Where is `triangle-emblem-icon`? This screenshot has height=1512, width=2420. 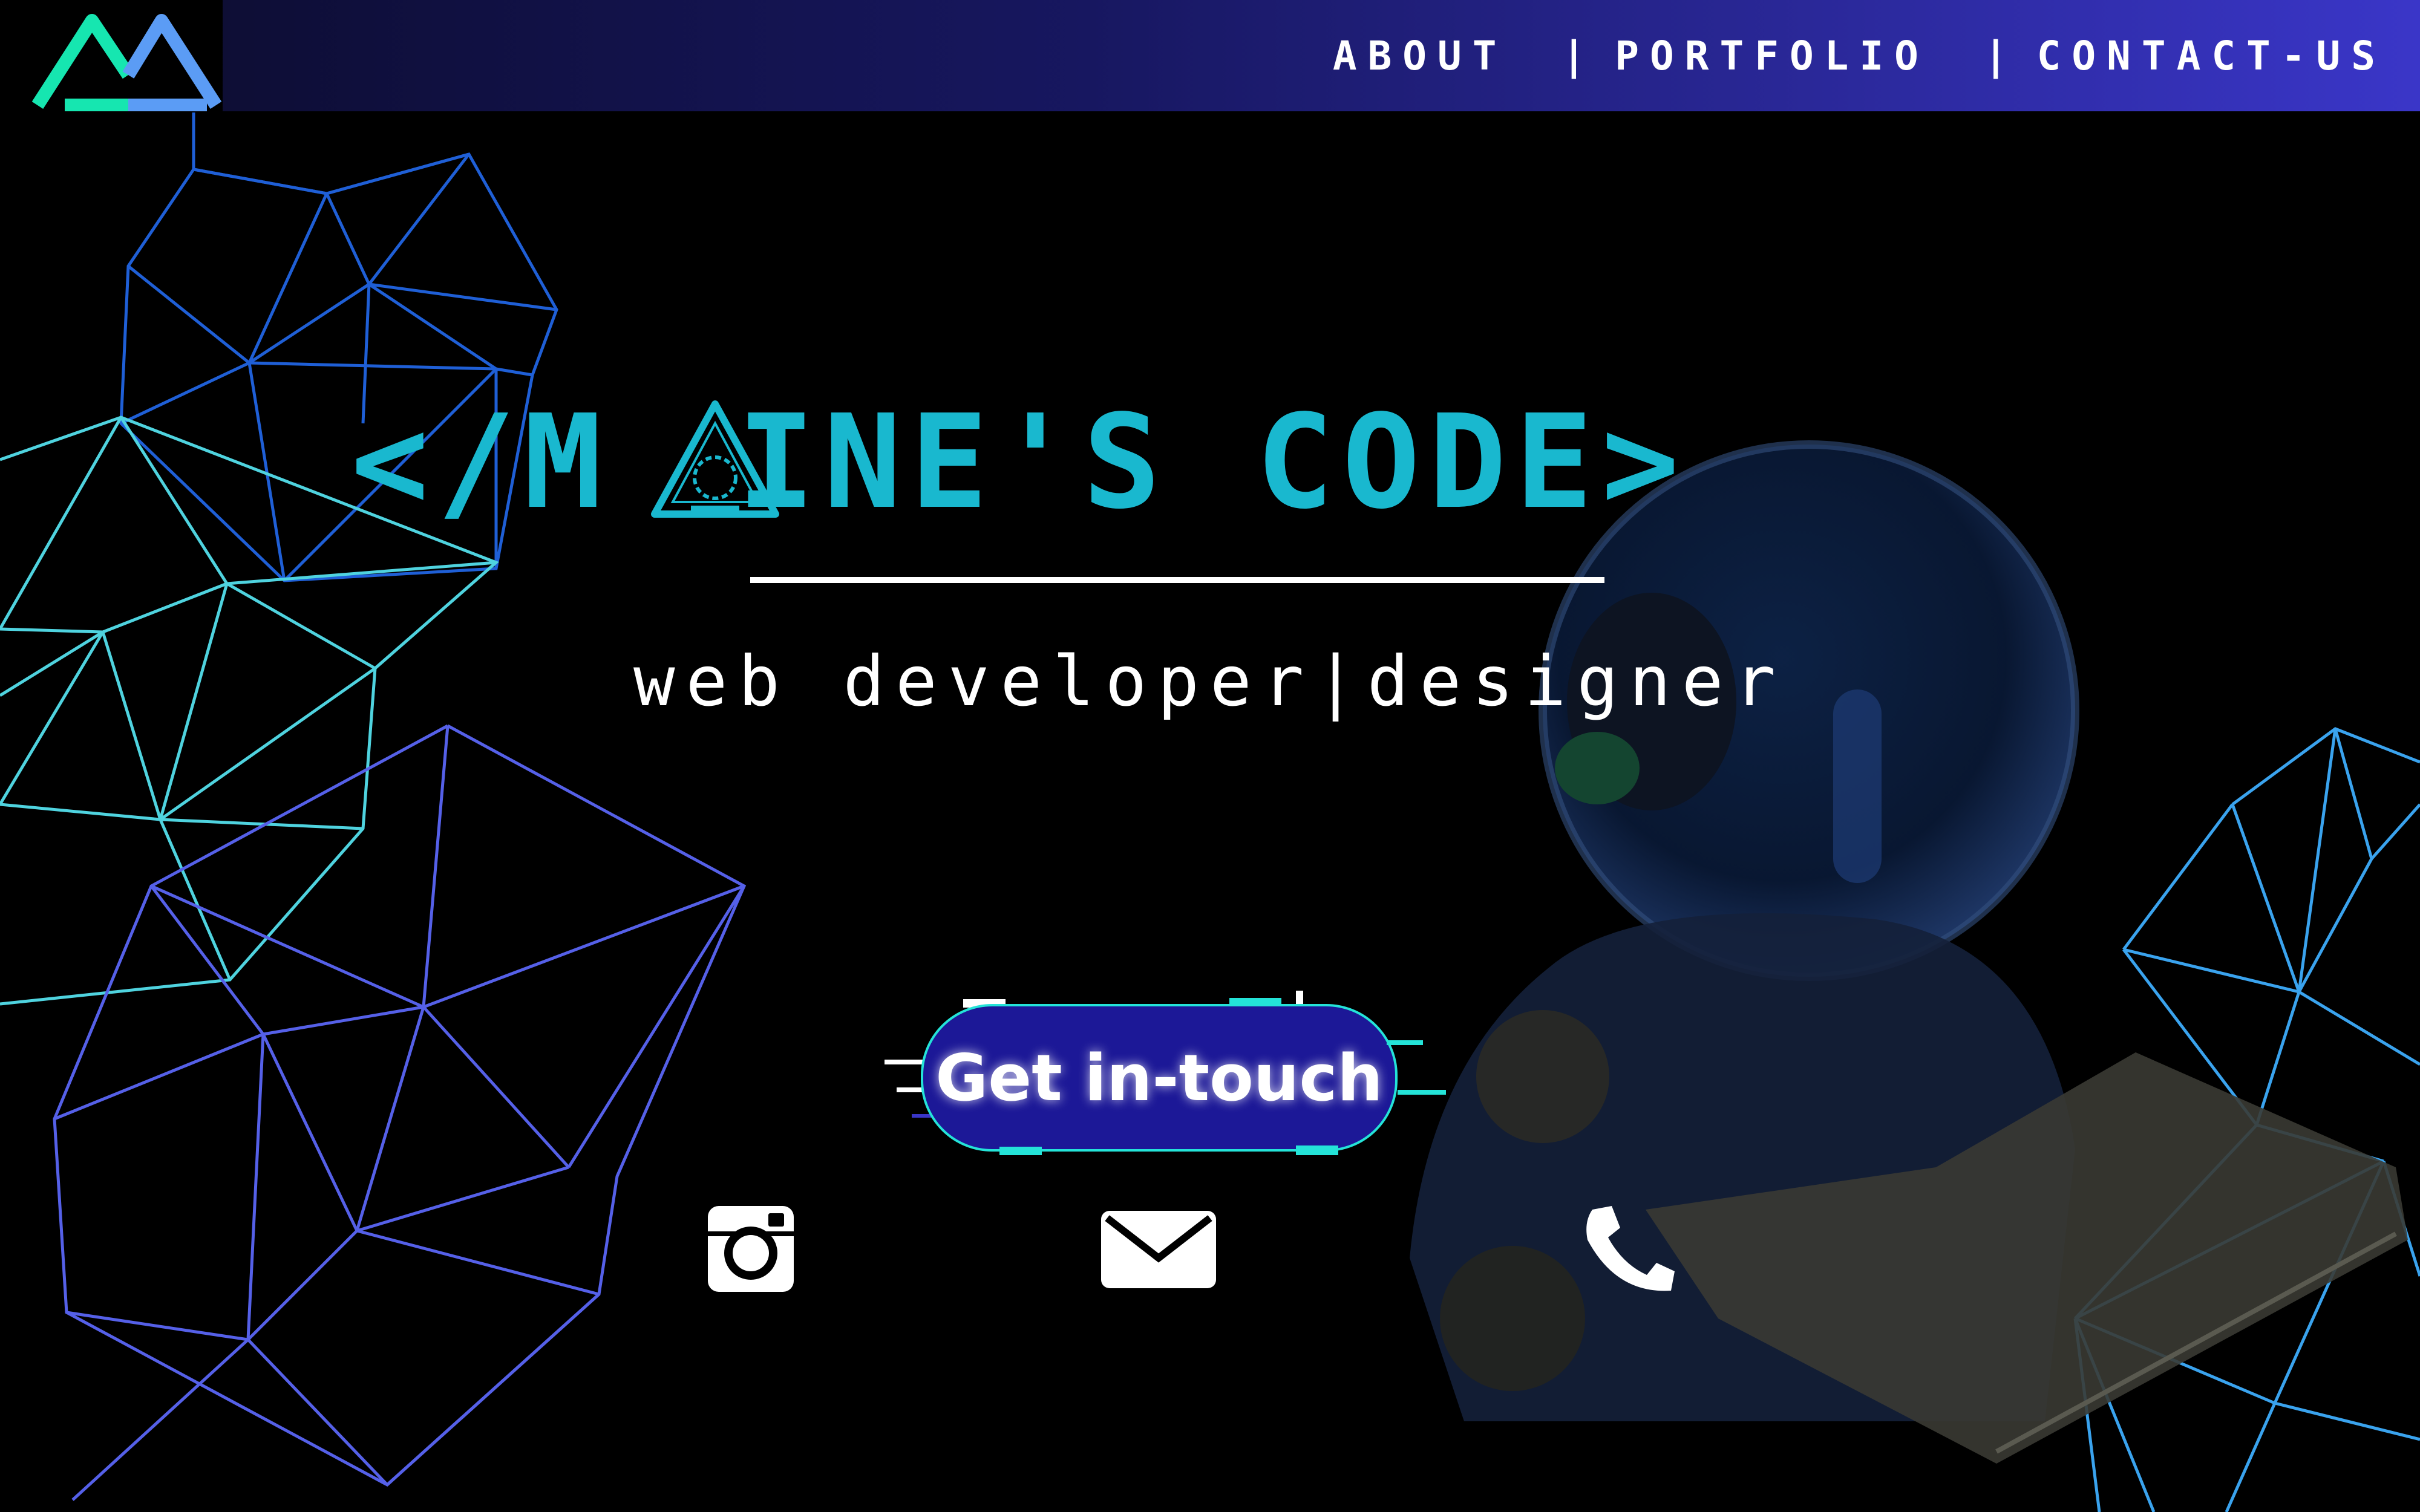 triangle-emblem-icon is located at coordinates (715, 459).